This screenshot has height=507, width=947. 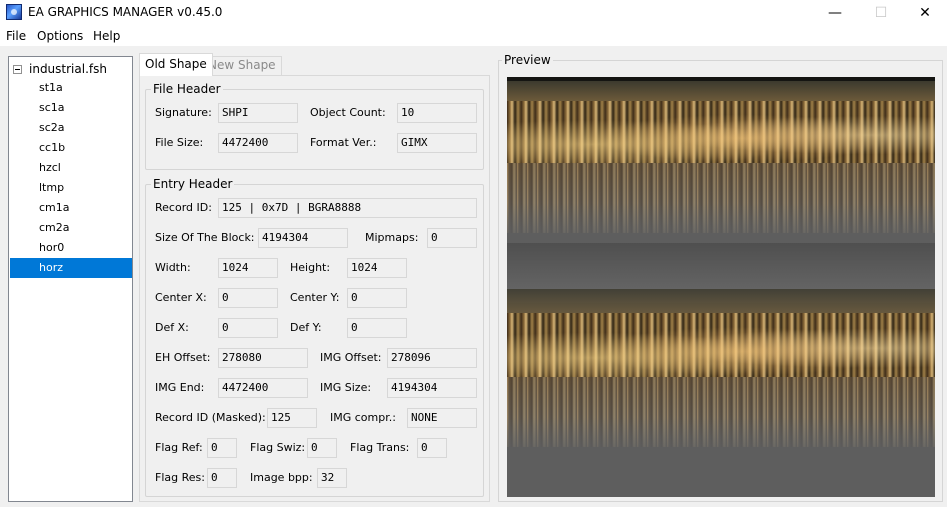 What do you see at coordinates (380, 447) in the screenshot?
I see `flag-trans-label: Flag Trans:` at bounding box center [380, 447].